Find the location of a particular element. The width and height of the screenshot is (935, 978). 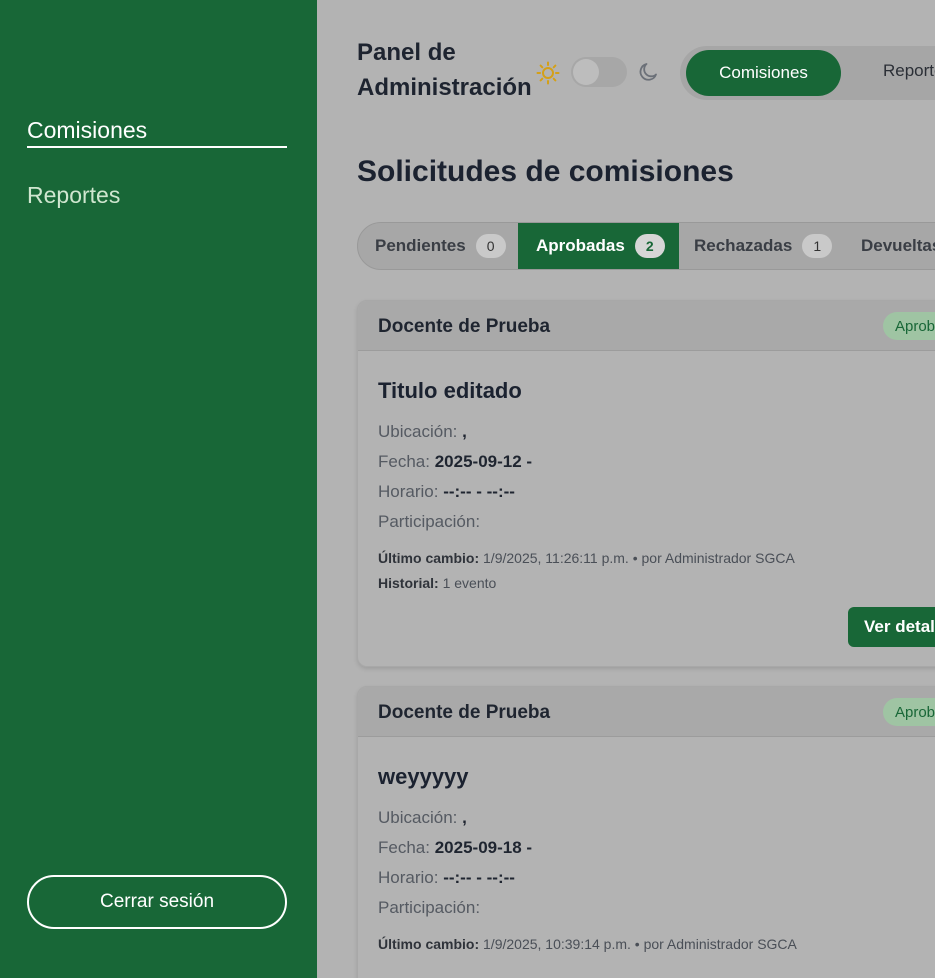

tab-count-badge: 1 is located at coordinates (817, 246).